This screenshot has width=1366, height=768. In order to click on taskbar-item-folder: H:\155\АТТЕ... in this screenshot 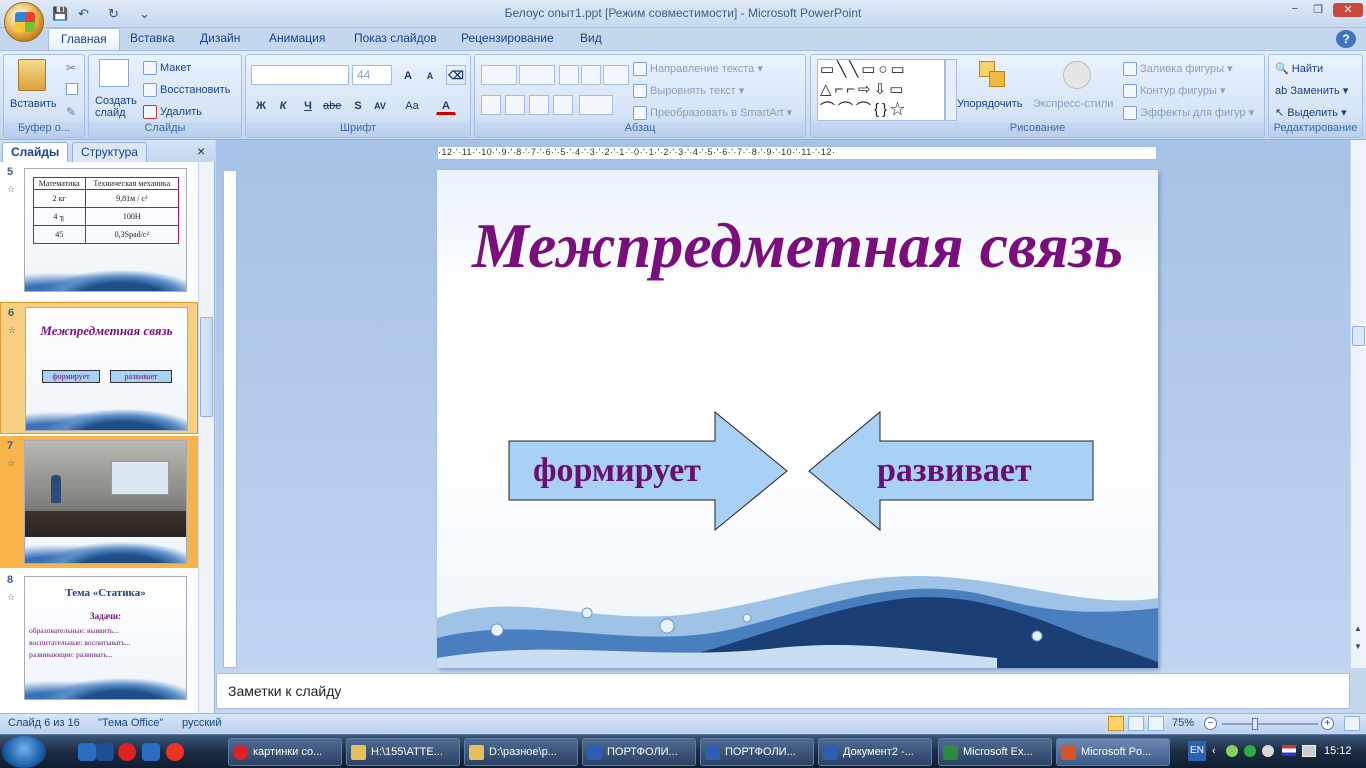, I will do `click(403, 752)`.